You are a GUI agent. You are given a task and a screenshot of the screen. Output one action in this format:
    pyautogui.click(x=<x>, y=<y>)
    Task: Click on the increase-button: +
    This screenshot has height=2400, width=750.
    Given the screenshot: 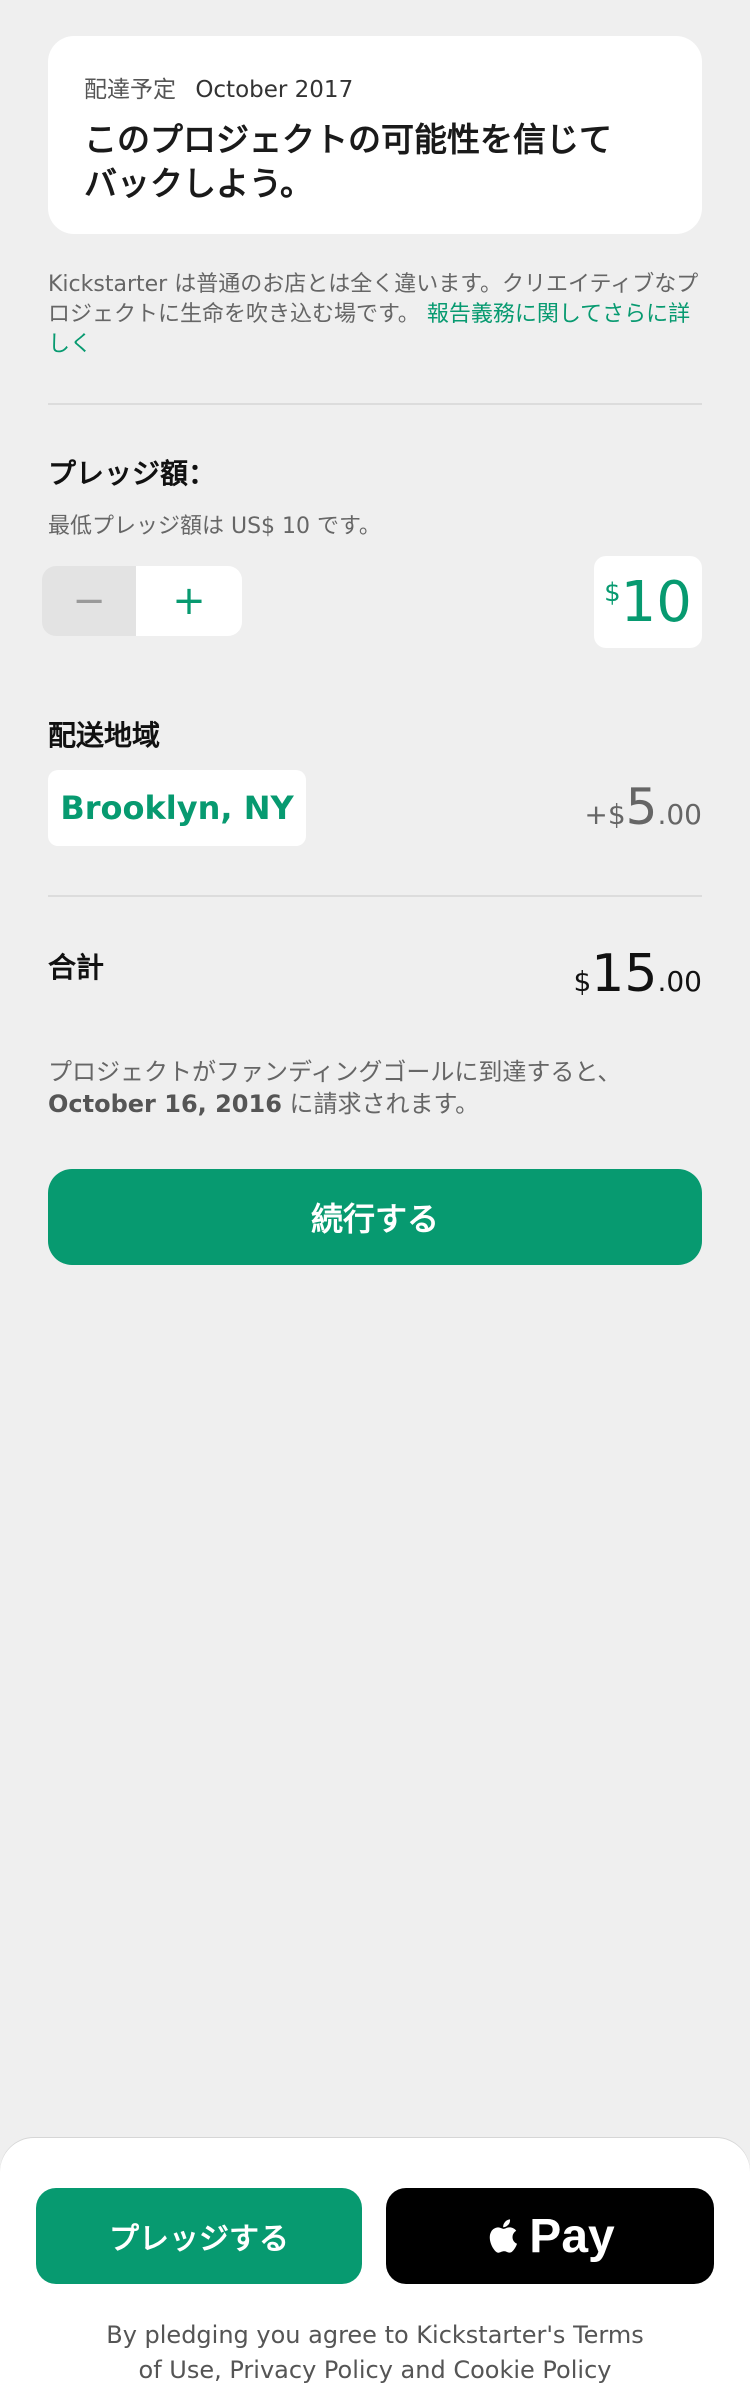 What is the action you would take?
    pyautogui.click(x=189, y=601)
    